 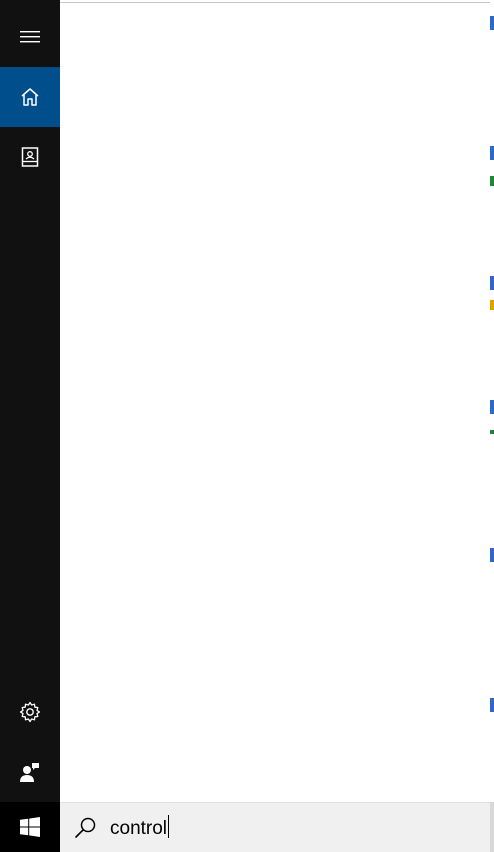 What do you see at coordinates (85, 827) in the screenshot?
I see `search-magnifier-icon` at bounding box center [85, 827].